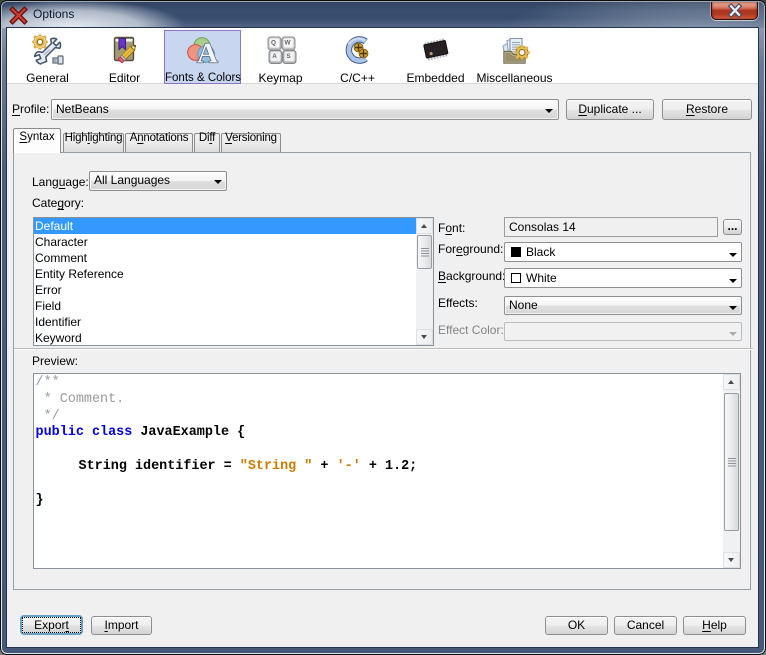  Describe the element at coordinates (273, 43) in the screenshot. I see `svg-text: Q` at that location.